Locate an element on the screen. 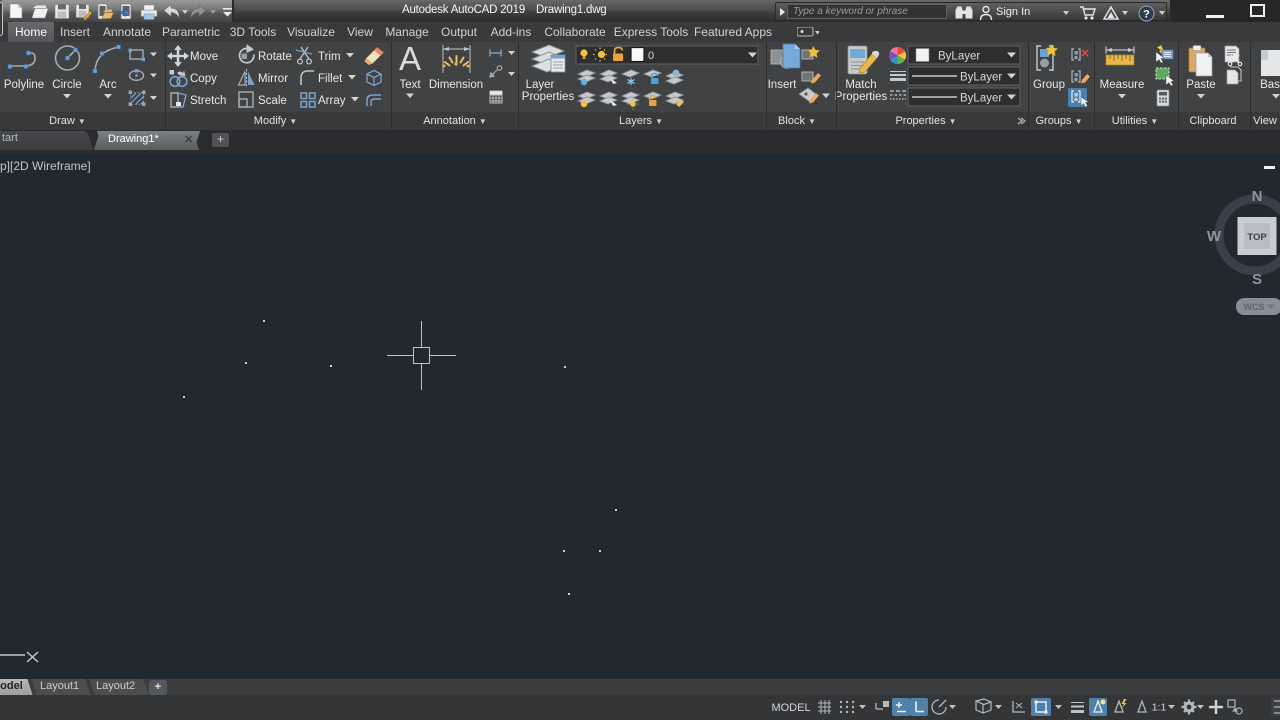  svg-text: Group is located at coordinates (1049, 85).